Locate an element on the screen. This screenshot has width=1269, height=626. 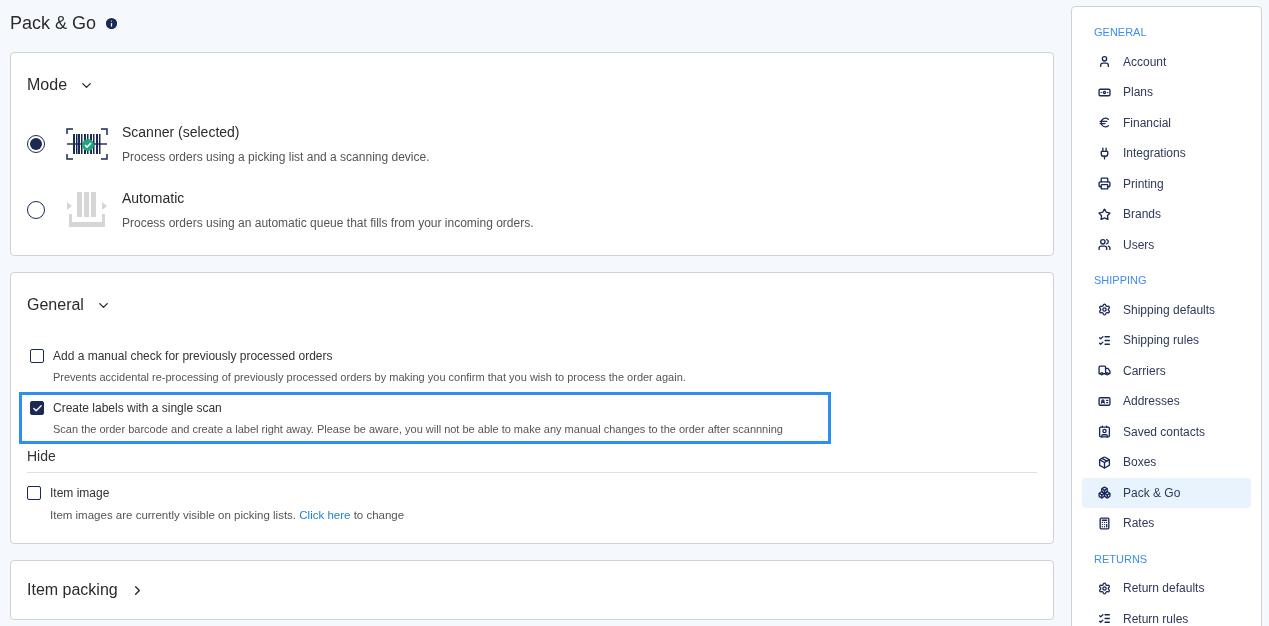
person-icon is located at coordinates (1104, 62).